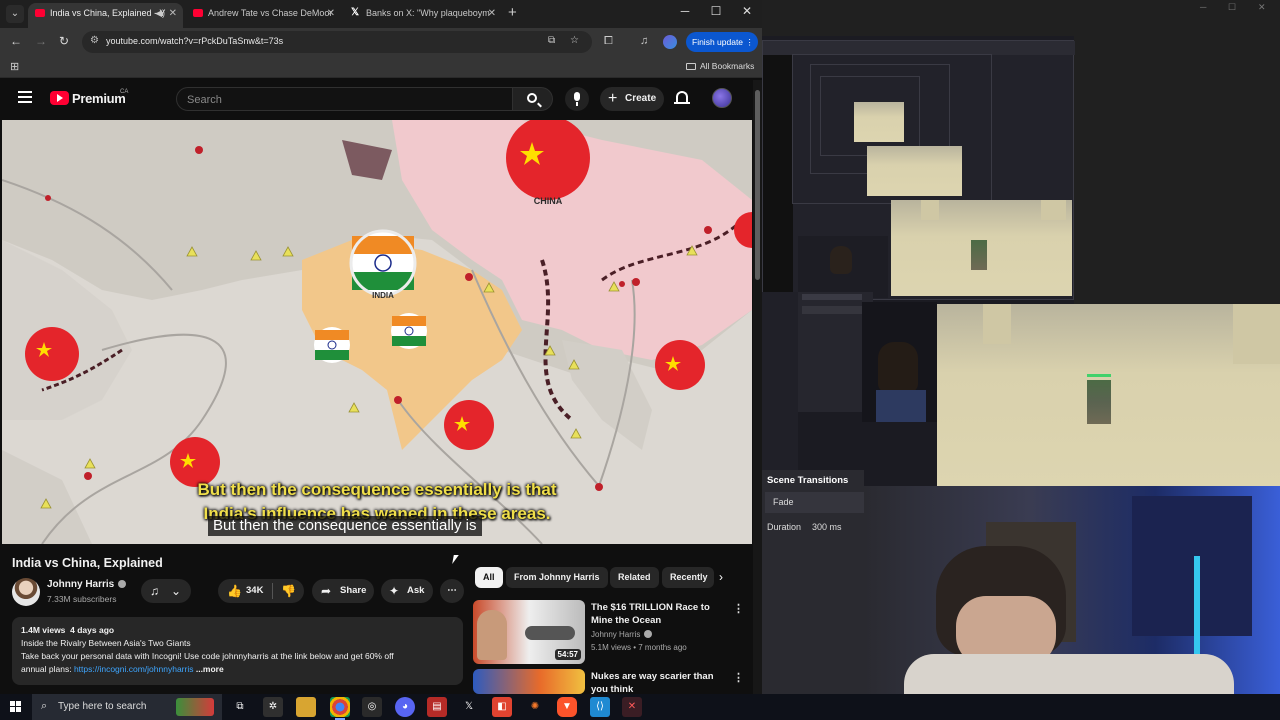  What do you see at coordinates (577, 99) in the screenshot?
I see `voice-search-button` at bounding box center [577, 99].